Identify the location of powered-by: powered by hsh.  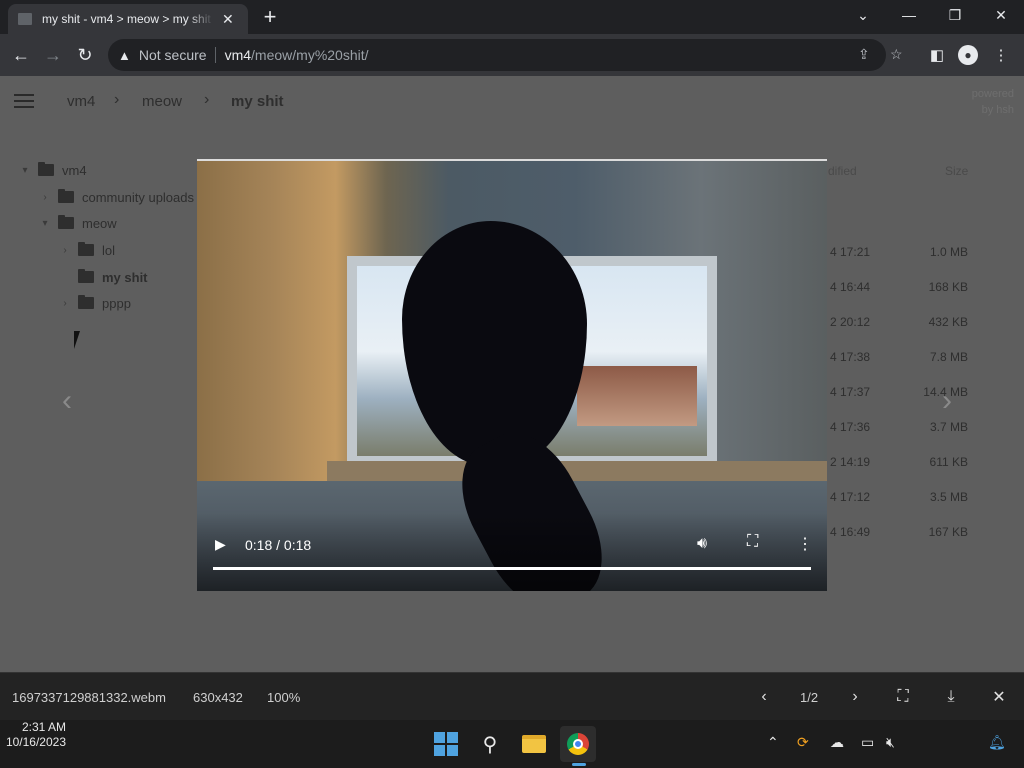
(992, 102).